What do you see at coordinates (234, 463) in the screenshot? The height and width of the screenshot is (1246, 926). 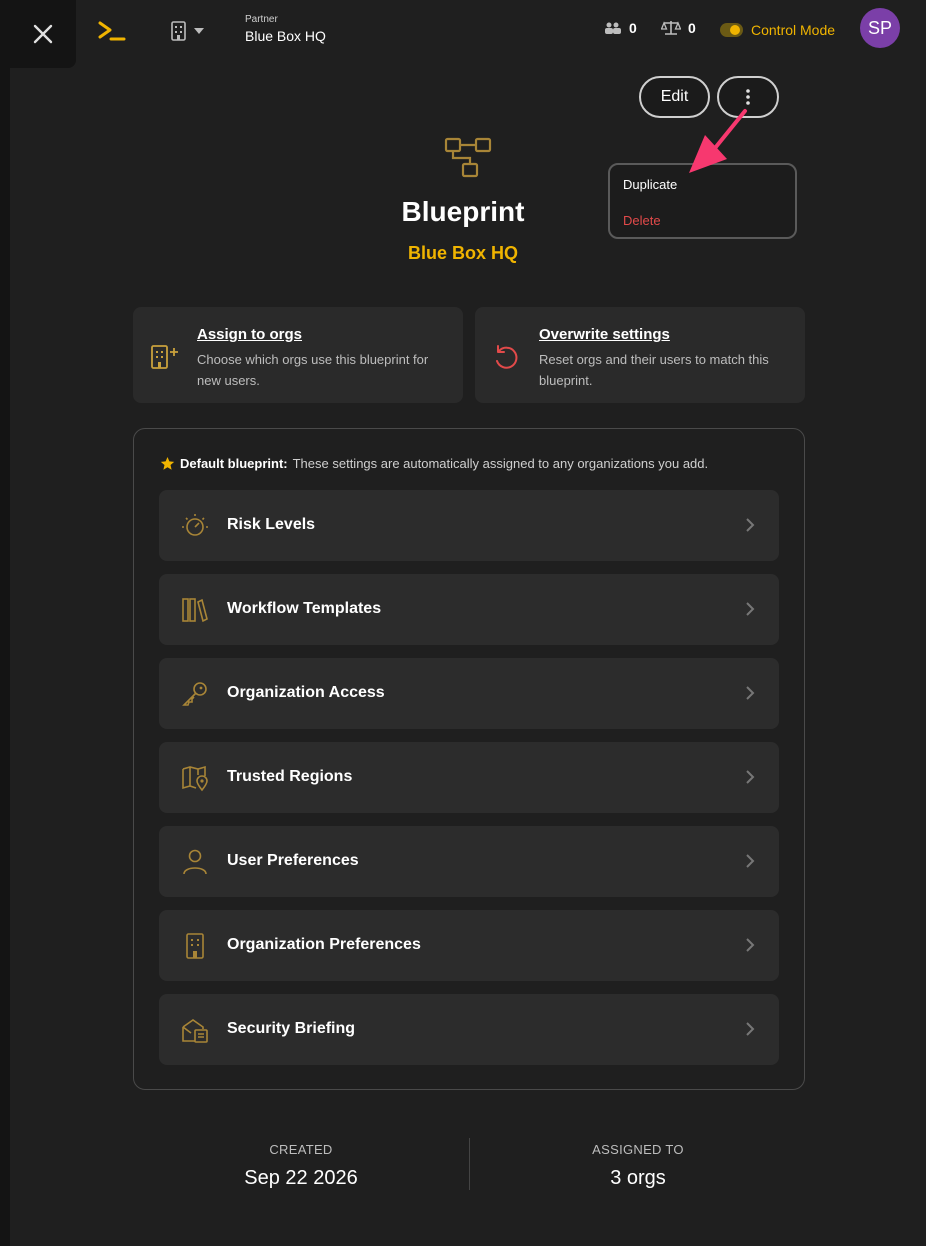 I see `default-blueprint-label: Default blueprint:` at bounding box center [234, 463].